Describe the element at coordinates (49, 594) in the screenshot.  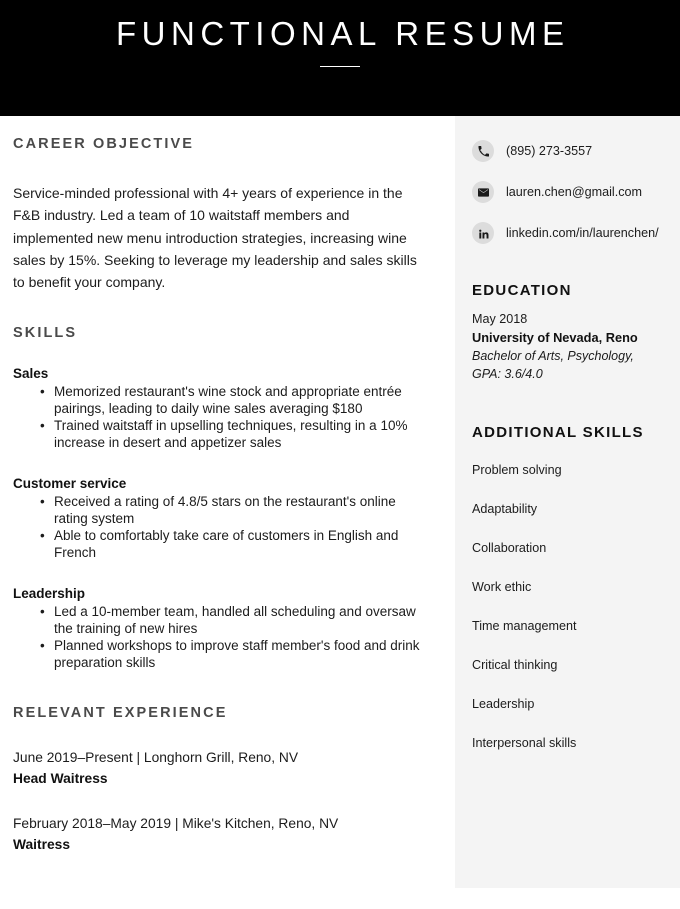
I see `skill-group-title: Leadership` at that location.